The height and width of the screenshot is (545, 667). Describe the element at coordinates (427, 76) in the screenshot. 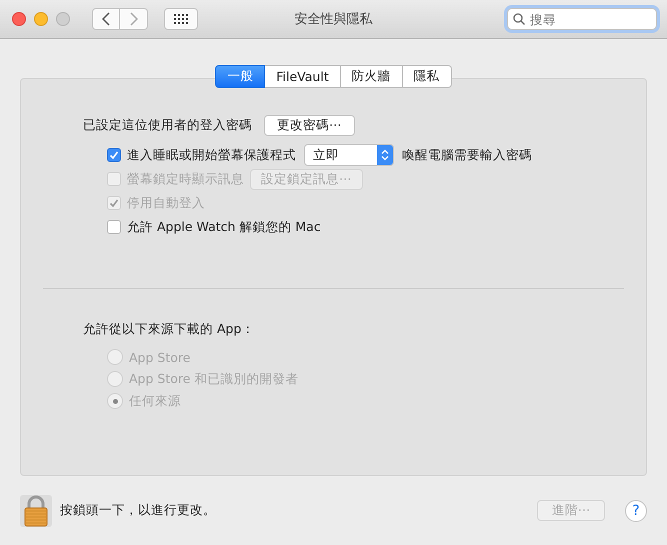

I see `tab: 隱私` at that location.